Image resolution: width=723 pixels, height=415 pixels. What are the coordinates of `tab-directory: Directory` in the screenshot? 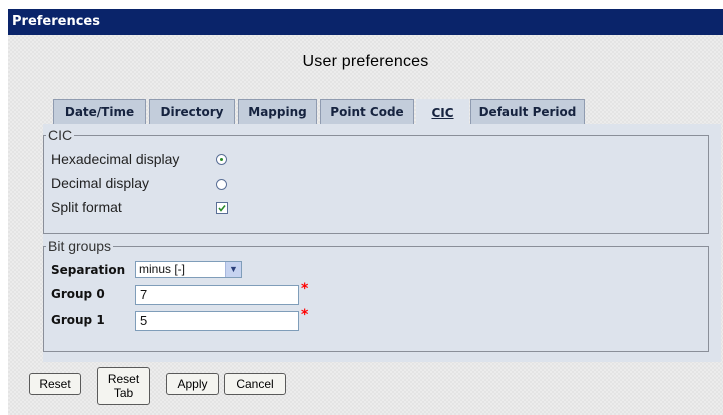 It's located at (192, 111).